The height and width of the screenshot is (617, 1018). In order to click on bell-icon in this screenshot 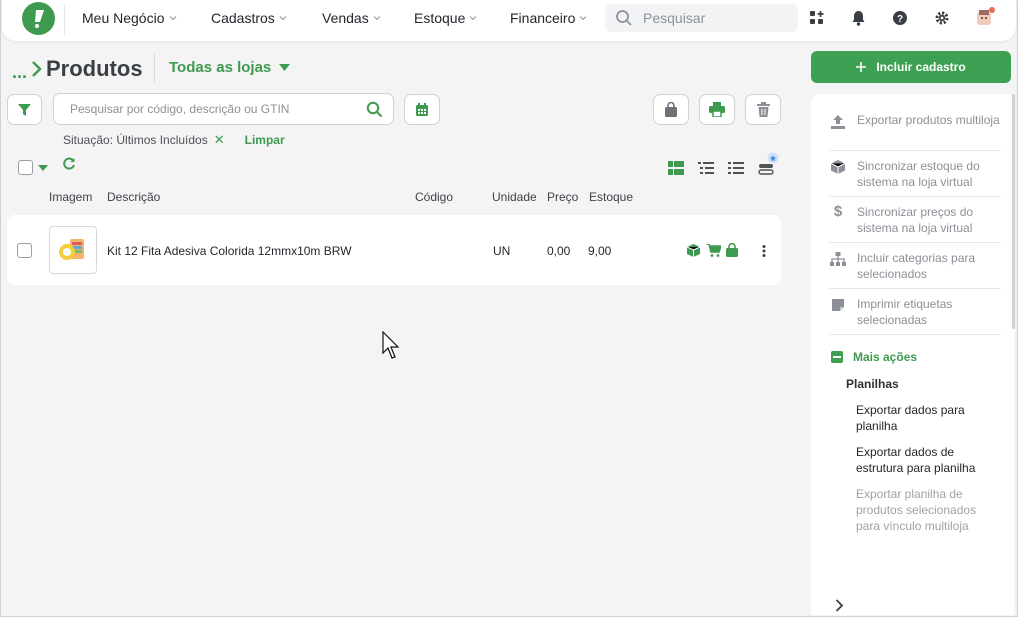, I will do `click(858, 18)`.